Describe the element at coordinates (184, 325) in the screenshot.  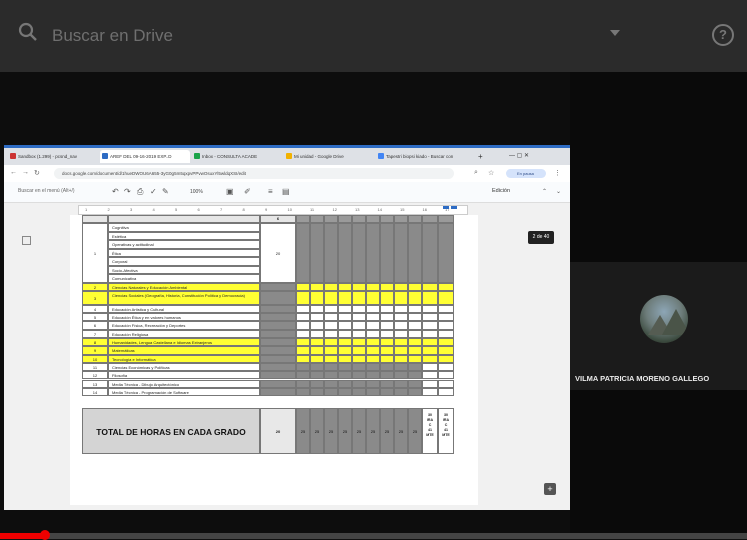
I see `subject-cell: Educación Física, Recreación y Deportes` at that location.